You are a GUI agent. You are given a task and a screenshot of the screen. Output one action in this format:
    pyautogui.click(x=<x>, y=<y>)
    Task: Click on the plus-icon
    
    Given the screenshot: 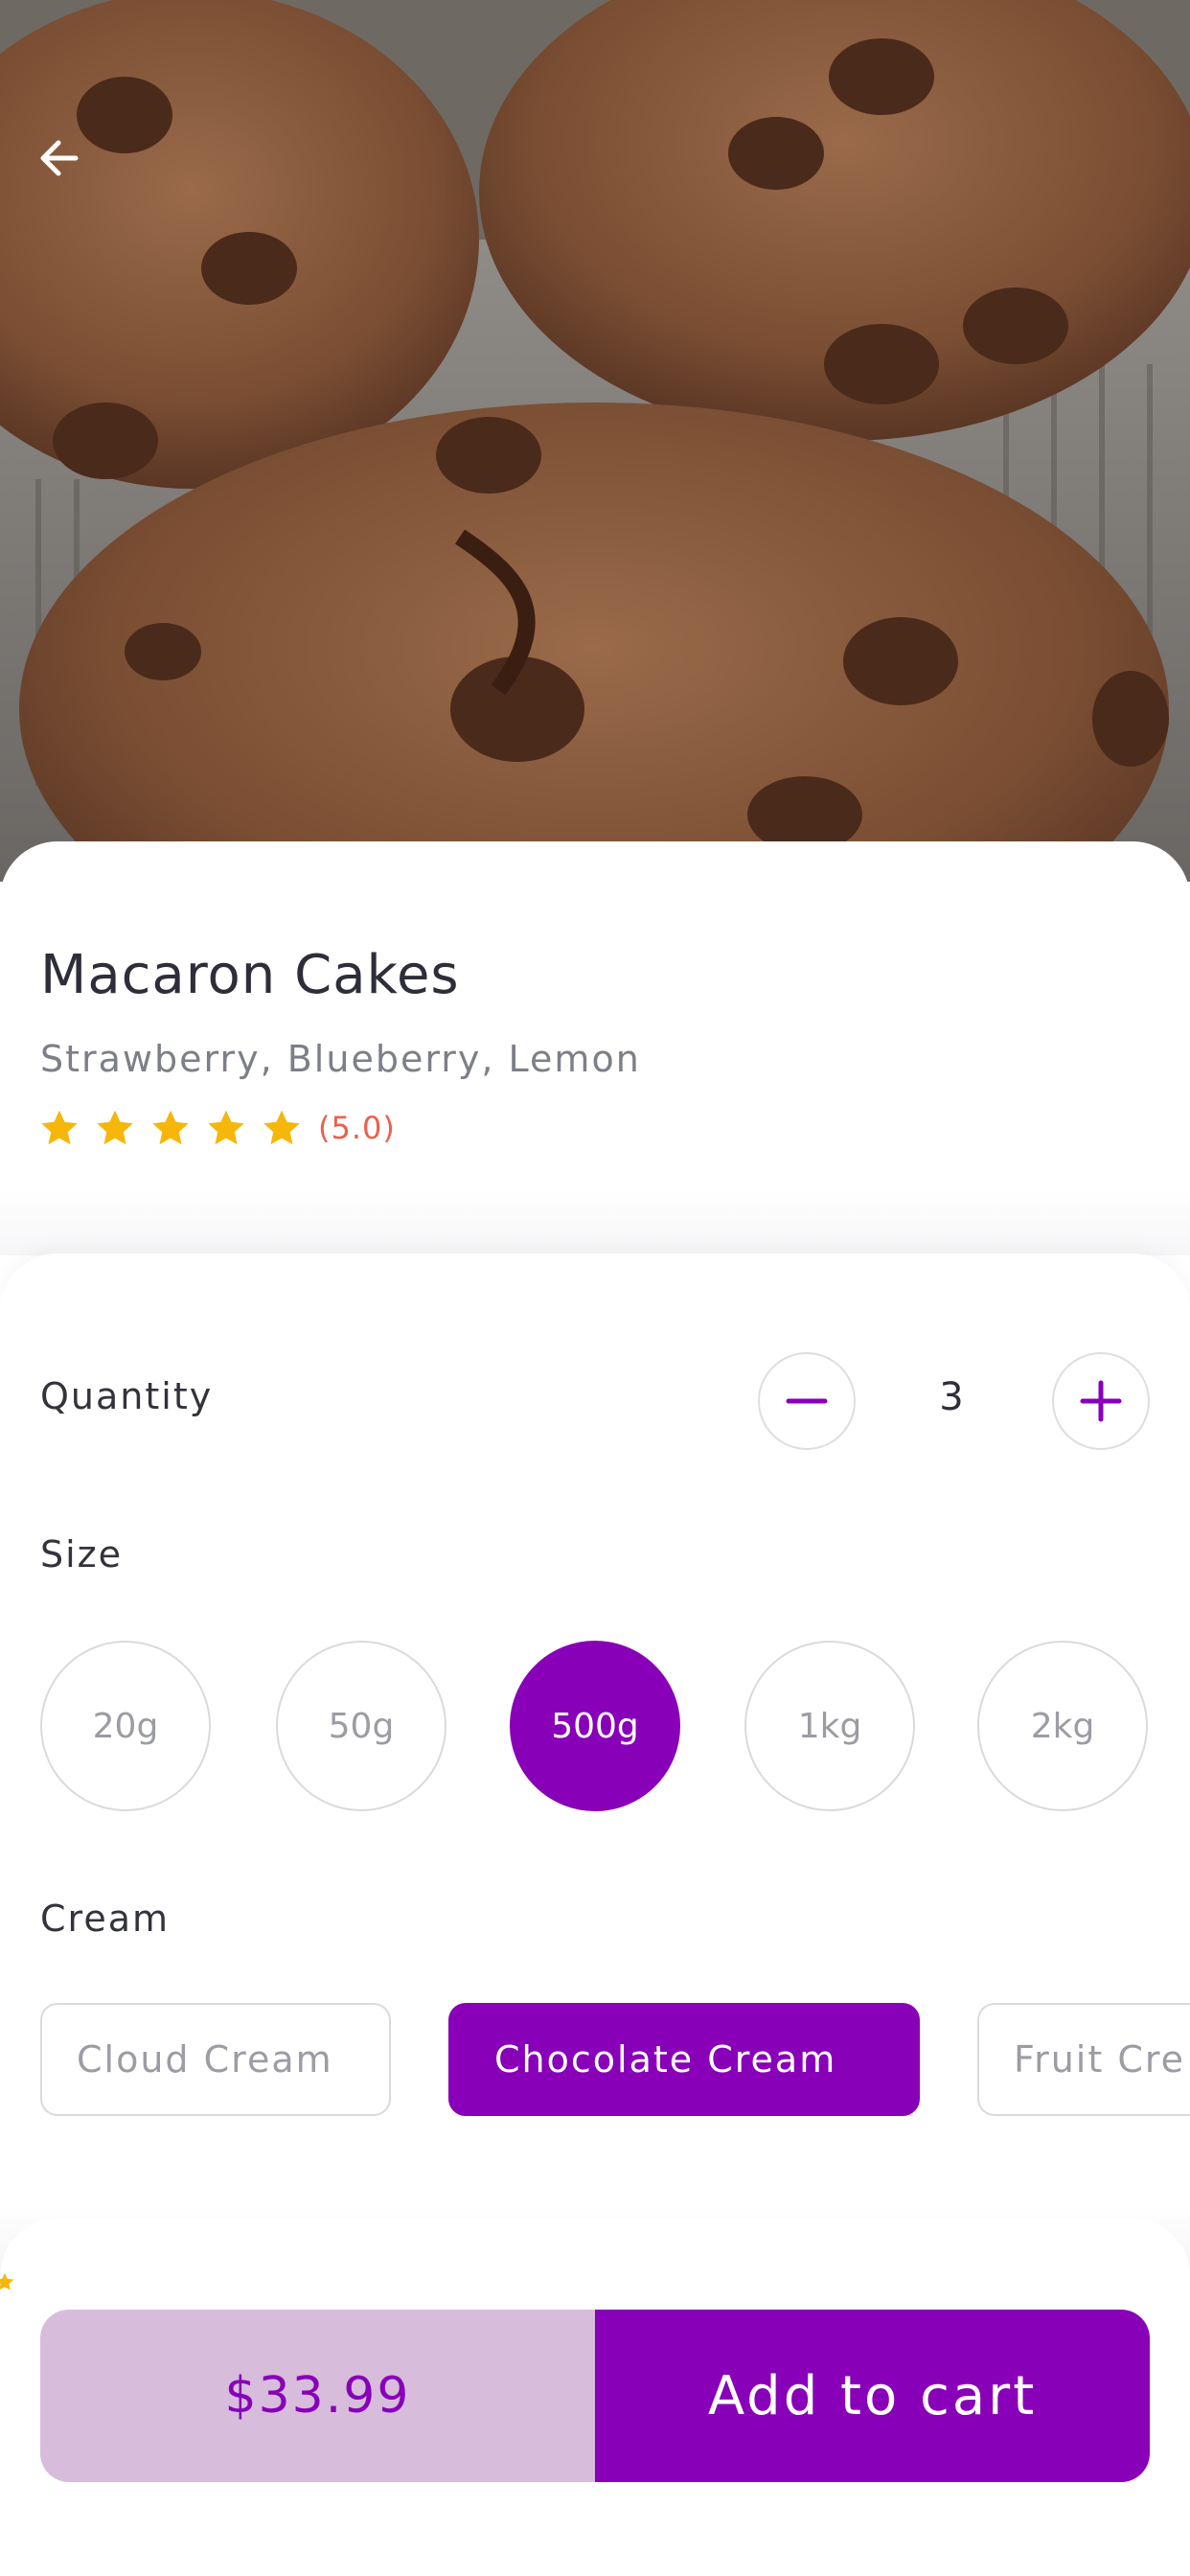 What is the action you would take?
    pyautogui.click(x=1101, y=1401)
    